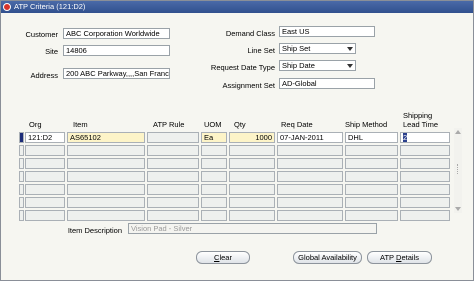 The height and width of the screenshot is (281, 474). What do you see at coordinates (298, 65) in the screenshot?
I see `request-date-type-value: Ship Date` at bounding box center [298, 65].